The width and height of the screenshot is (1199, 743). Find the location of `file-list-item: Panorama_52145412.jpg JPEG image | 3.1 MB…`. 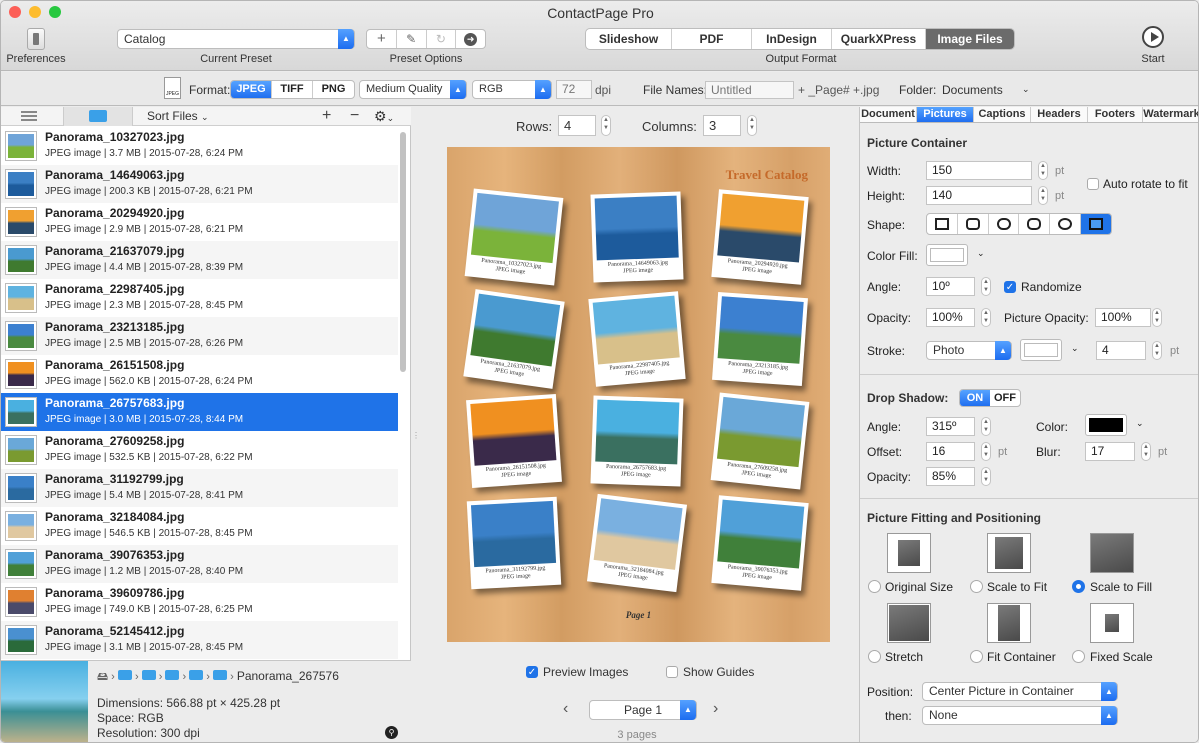

file-list-item: Panorama_52145412.jpg JPEG image | 3.1 MB… is located at coordinates (199, 640).